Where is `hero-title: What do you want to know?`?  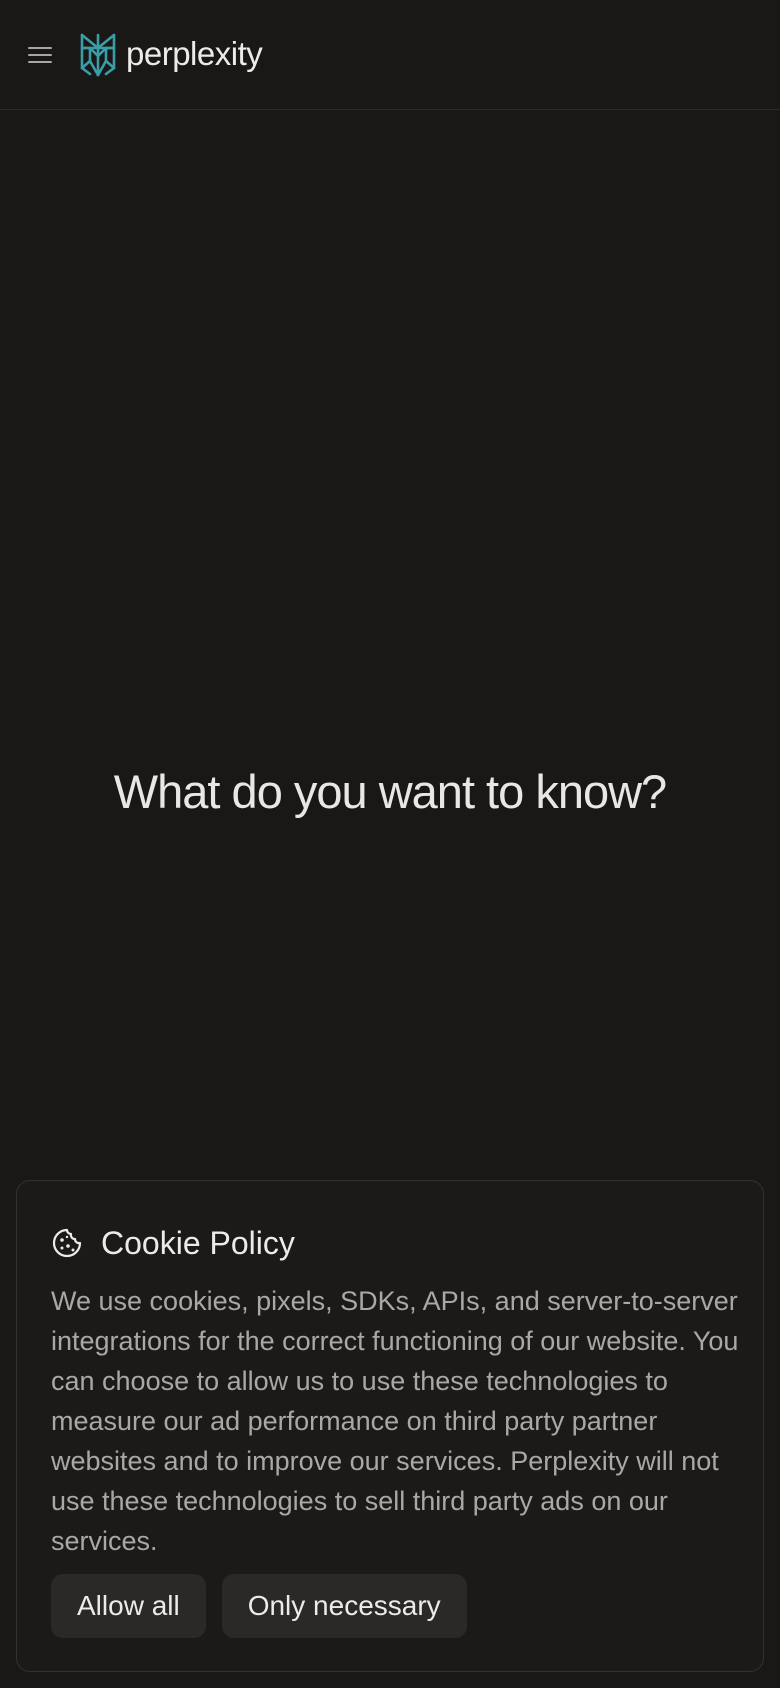
hero-title: What do you want to know? is located at coordinates (390, 791).